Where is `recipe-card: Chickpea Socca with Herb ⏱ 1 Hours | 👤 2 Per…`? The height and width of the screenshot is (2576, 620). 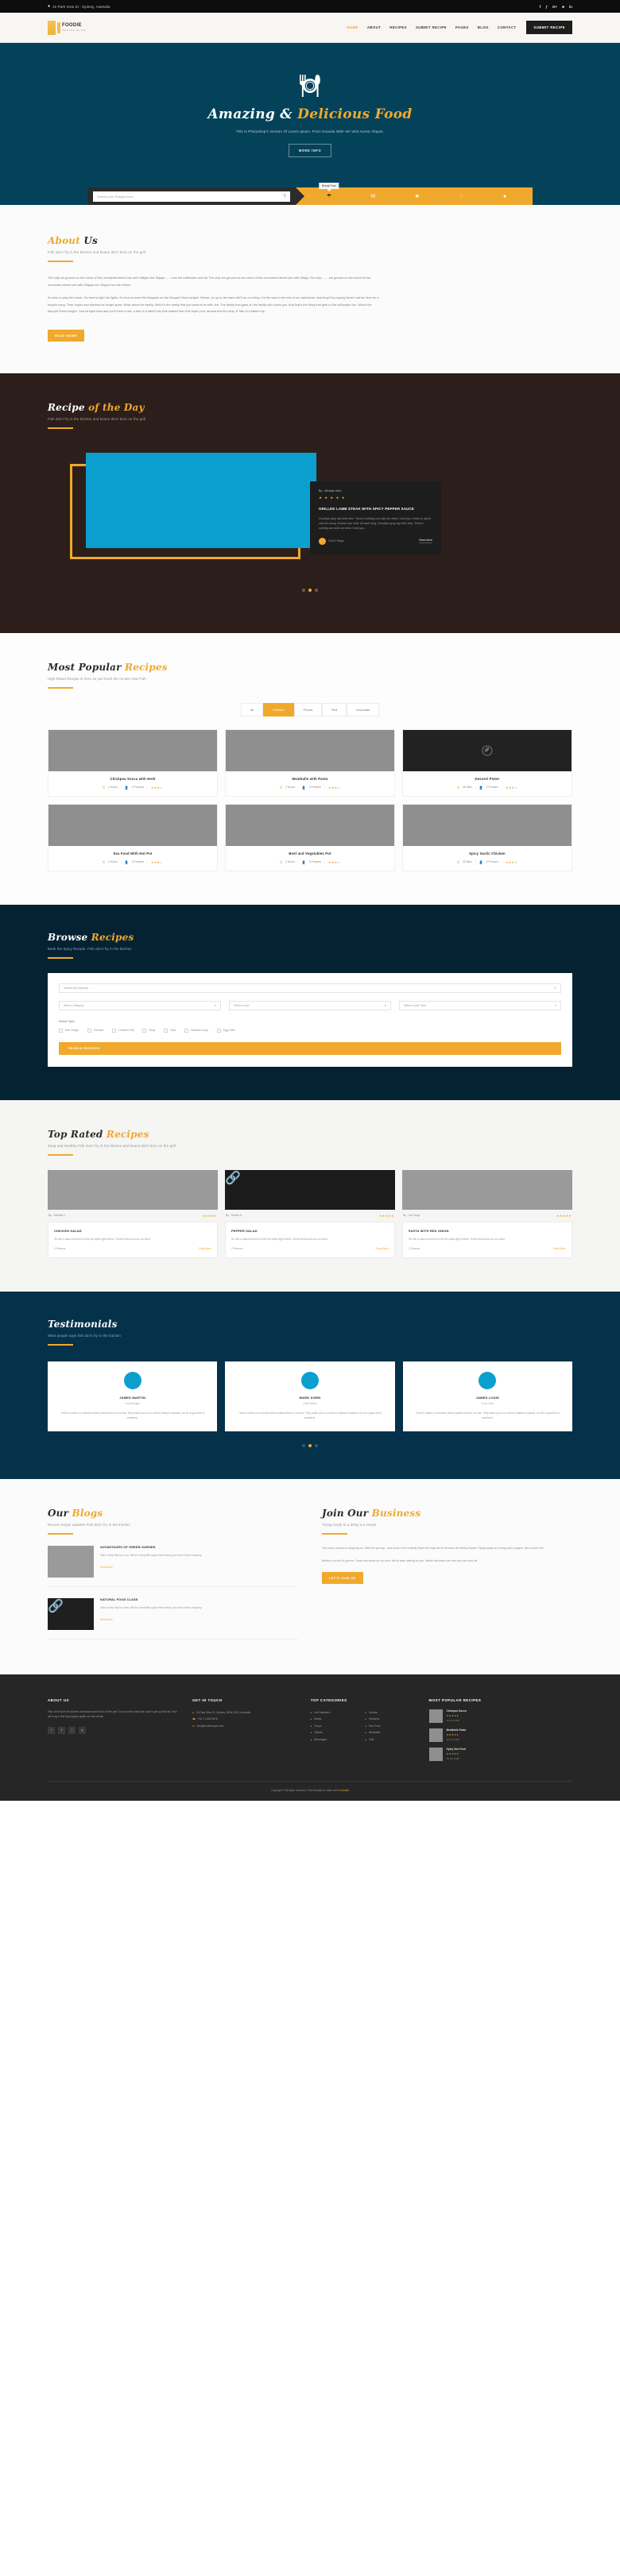 recipe-card: Chickpea Socca with Herb ⏱ 1 Hours | 👤 2 Per… is located at coordinates (133, 762).